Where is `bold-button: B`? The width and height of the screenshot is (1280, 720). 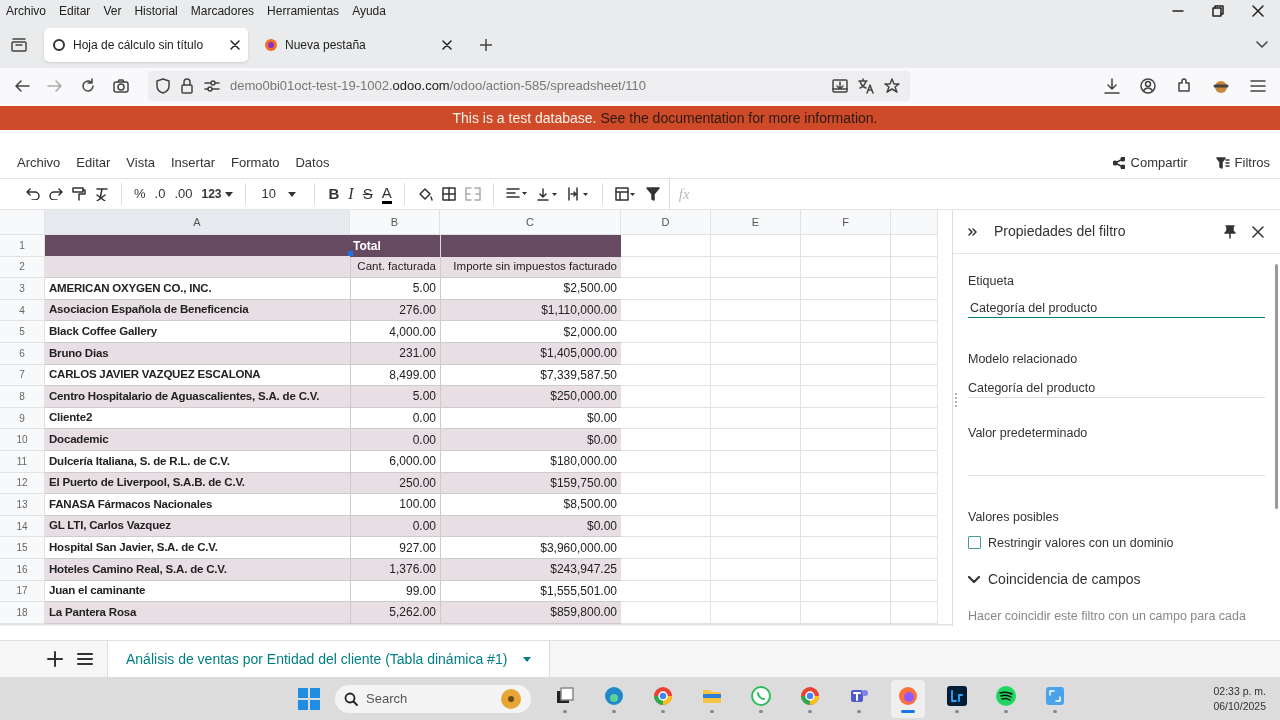 bold-button: B is located at coordinates (334, 194).